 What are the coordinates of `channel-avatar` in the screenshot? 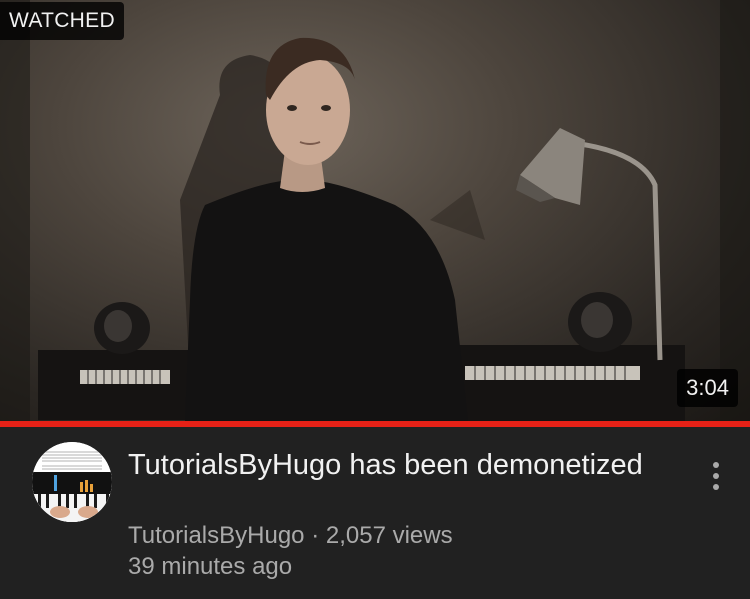 It's located at (72, 482).